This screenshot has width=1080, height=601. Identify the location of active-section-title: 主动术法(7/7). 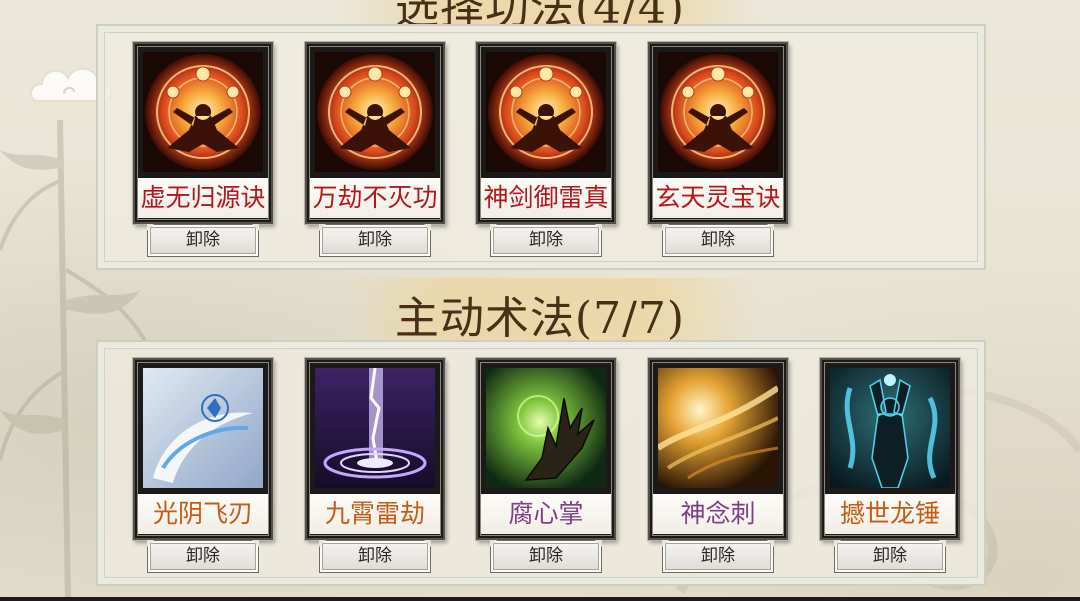
(540, 318).